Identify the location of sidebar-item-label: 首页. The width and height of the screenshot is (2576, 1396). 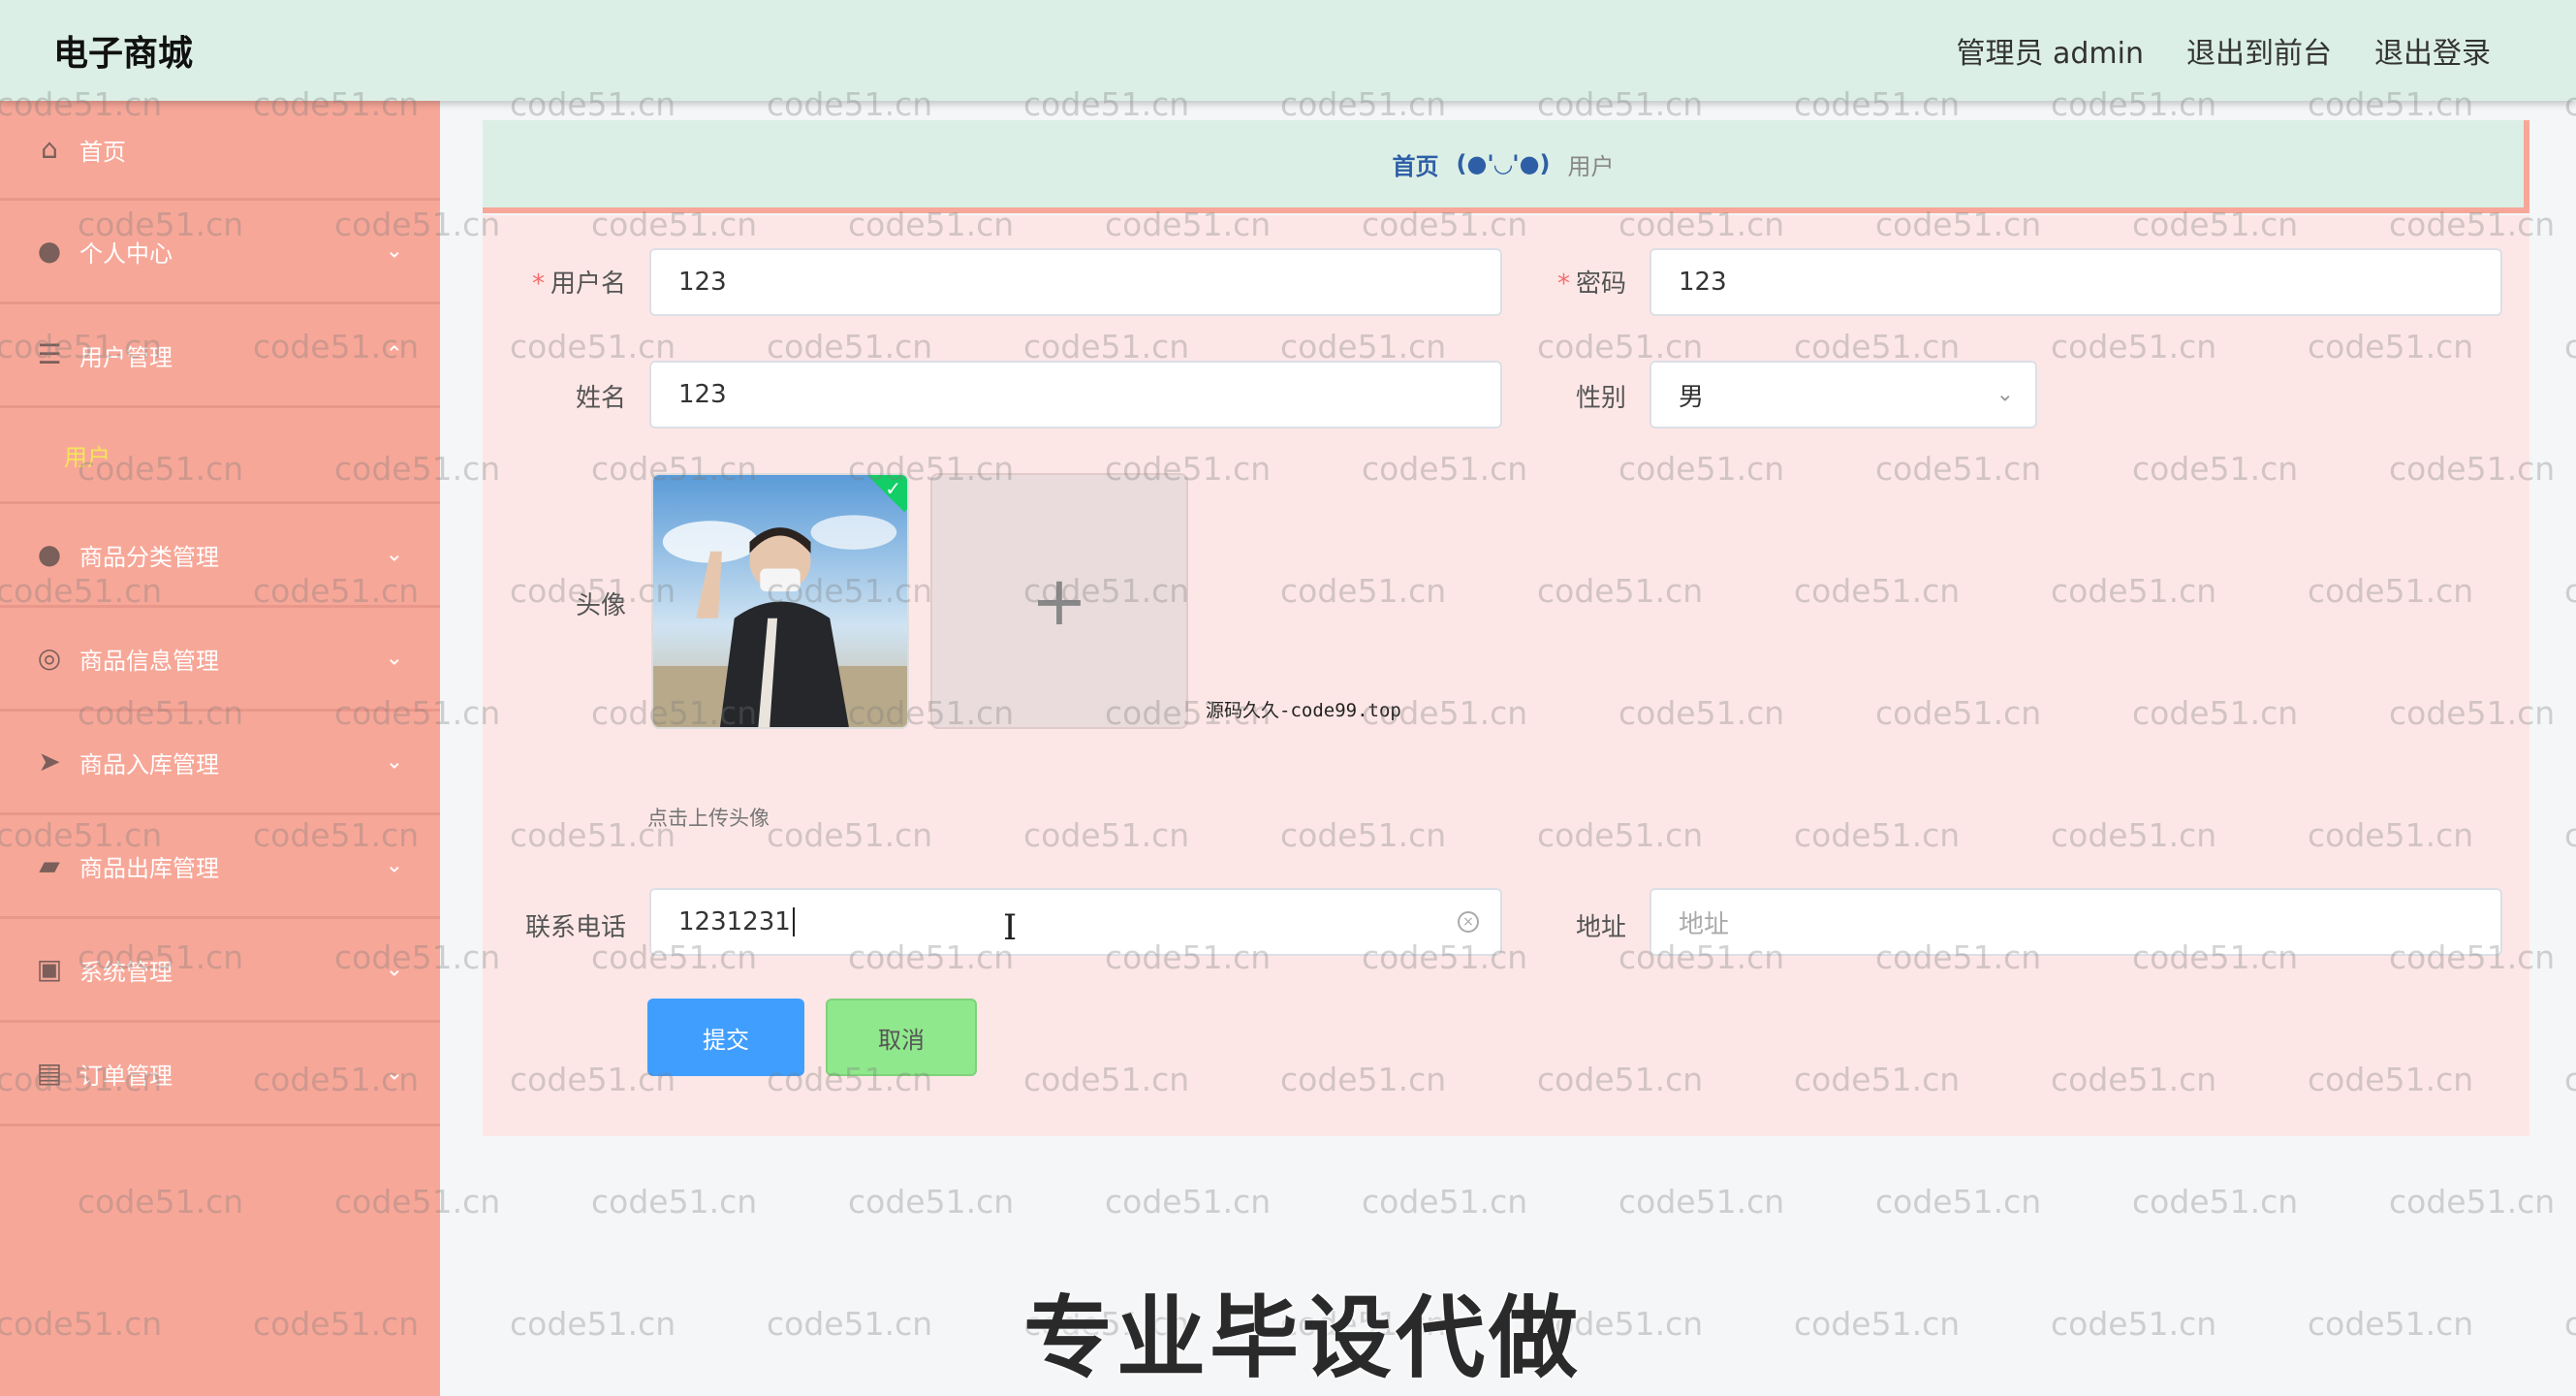
(102, 152).